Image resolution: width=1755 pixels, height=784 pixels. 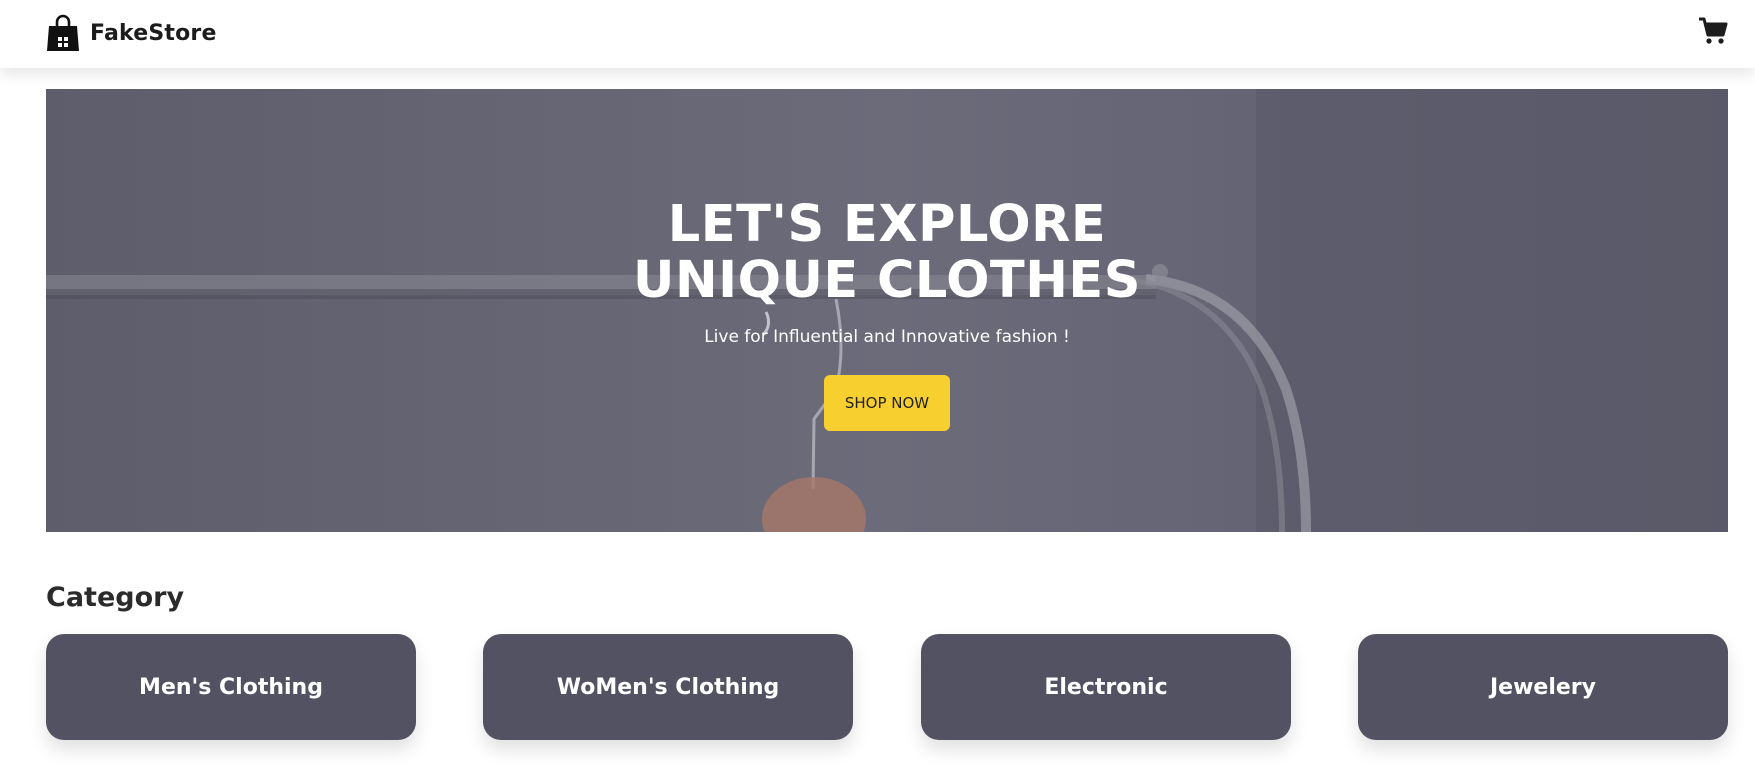 I want to click on brand: FakeStore, so click(x=131, y=33).